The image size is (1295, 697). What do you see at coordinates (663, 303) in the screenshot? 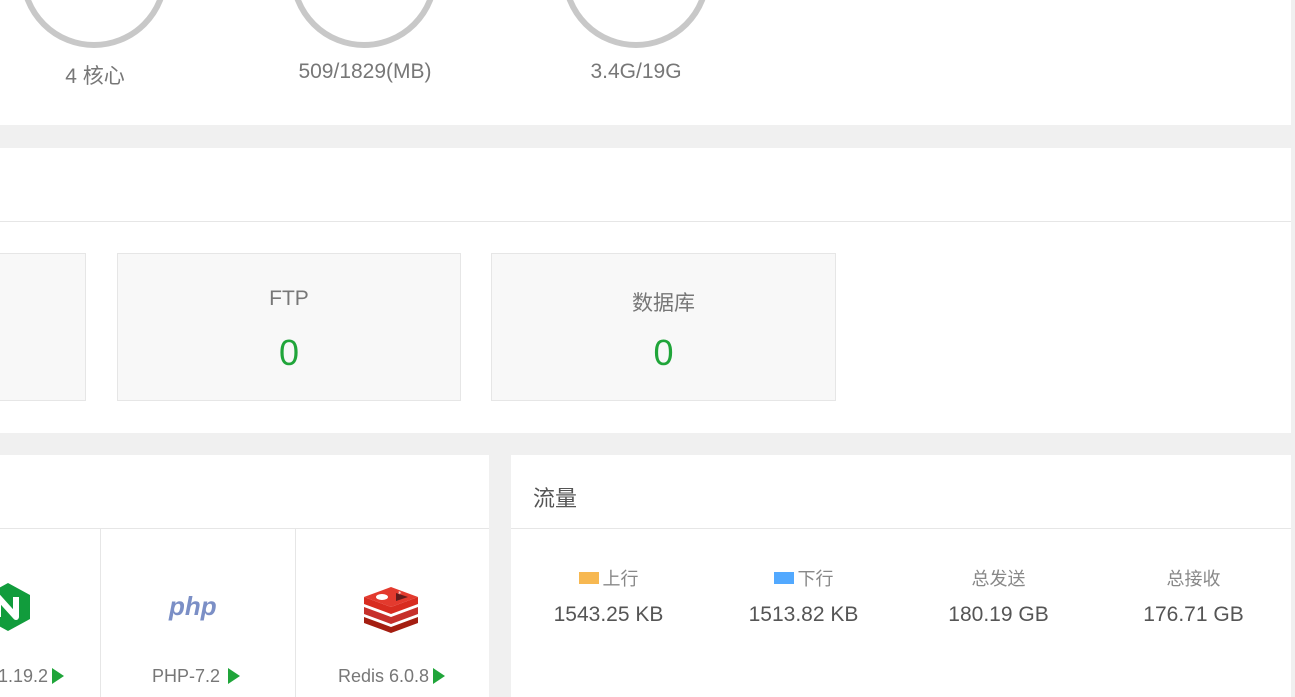
I see `database-card-label: 数据库` at bounding box center [663, 303].